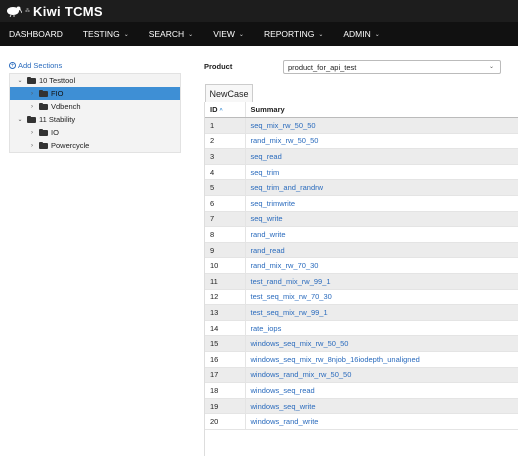 The width and height of the screenshot is (518, 456). Describe the element at coordinates (214, 110) in the screenshot. I see `id-header-label: ID` at that location.